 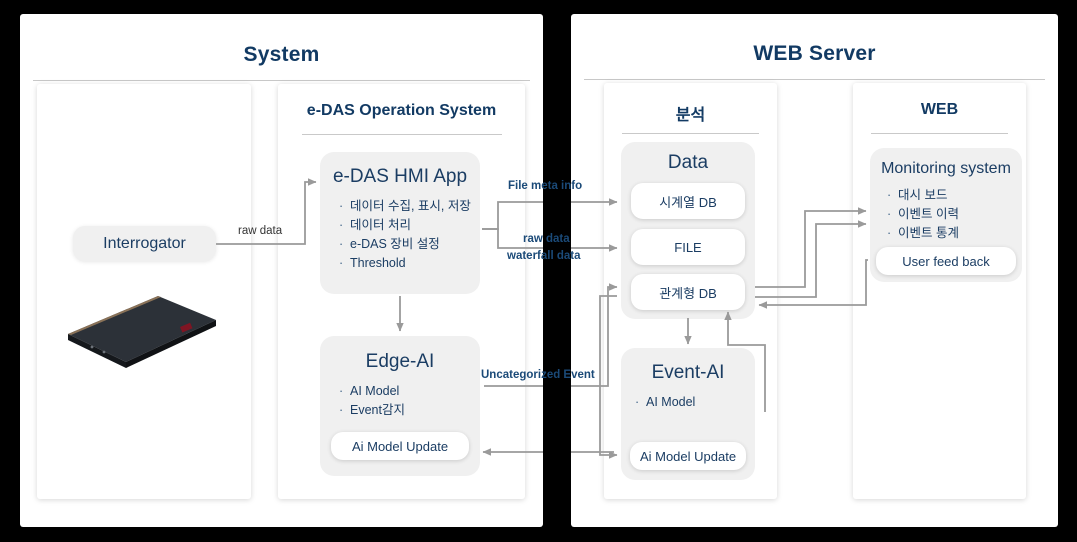 I want to click on card-monitoring-title: Monitoring system, so click(x=946, y=168).